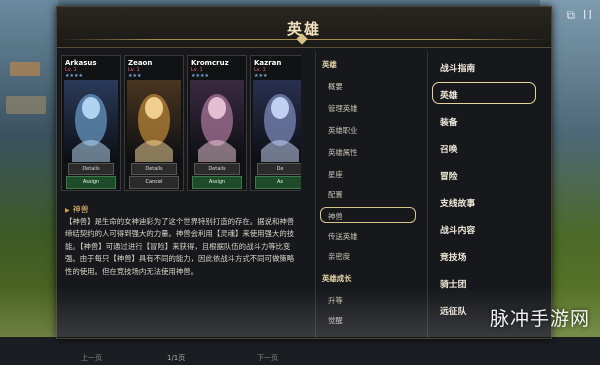 This screenshot has height=365, width=600. I want to click on pager: 上一页 1/1页 下一页, so click(181, 359).